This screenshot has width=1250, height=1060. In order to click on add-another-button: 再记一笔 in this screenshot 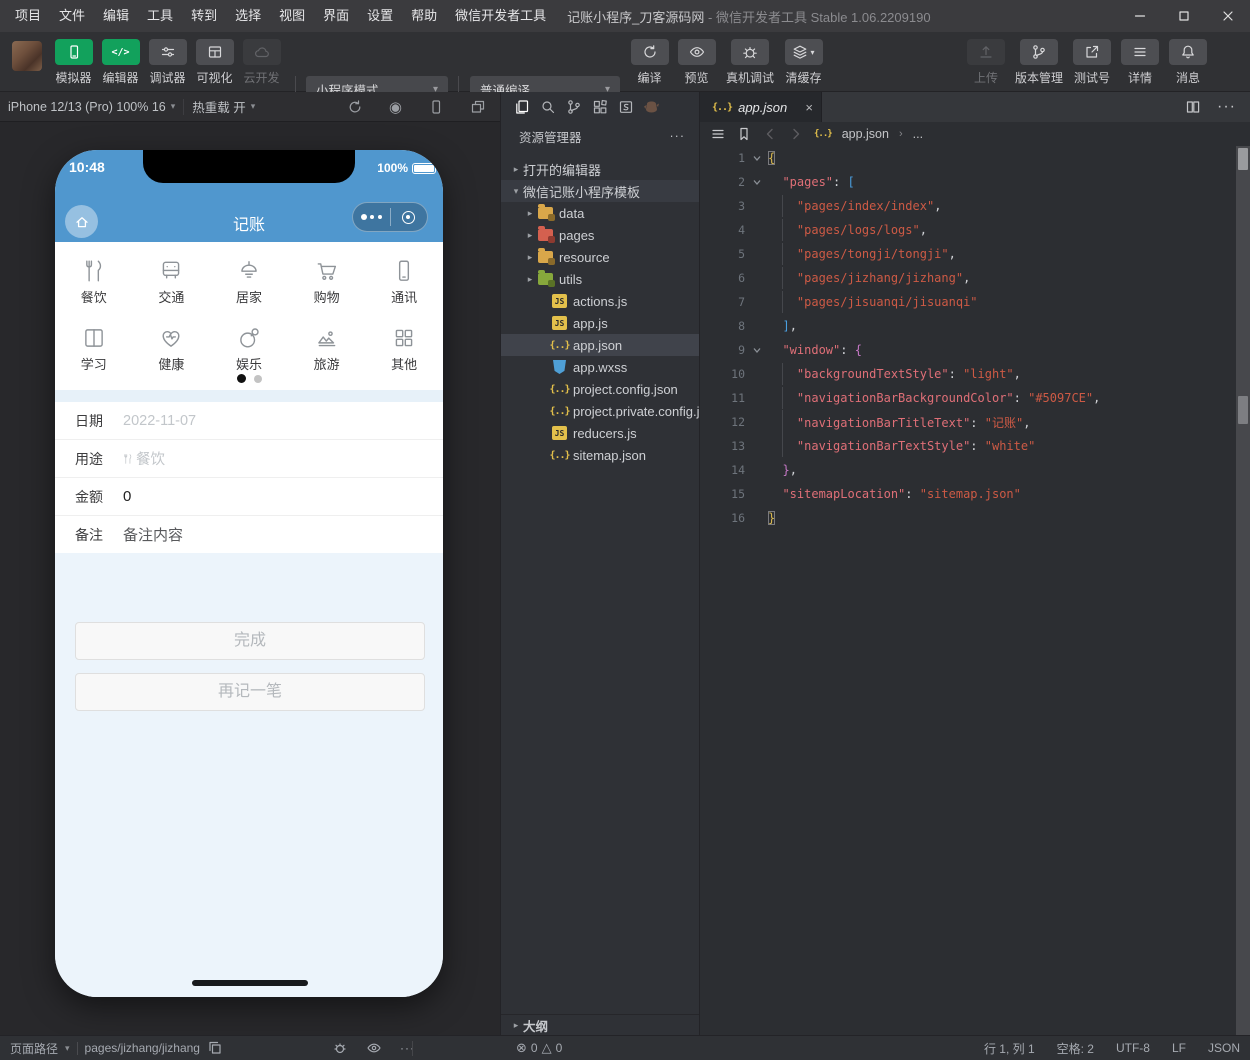, I will do `click(250, 692)`.